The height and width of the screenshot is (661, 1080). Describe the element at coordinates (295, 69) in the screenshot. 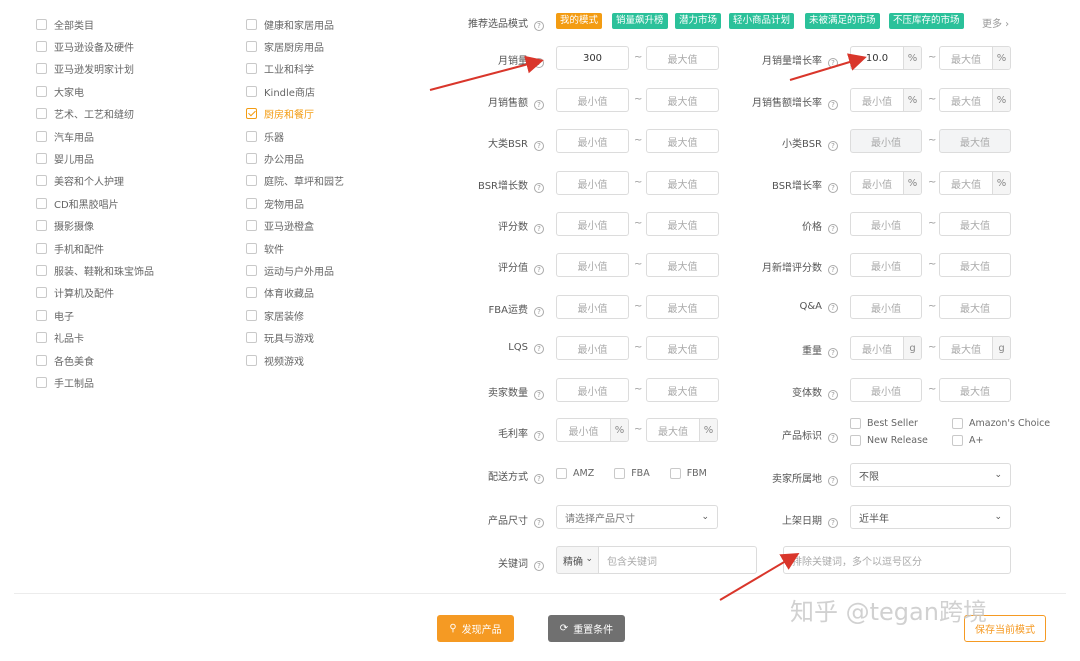

I see `category-item: 工业和科学` at that location.